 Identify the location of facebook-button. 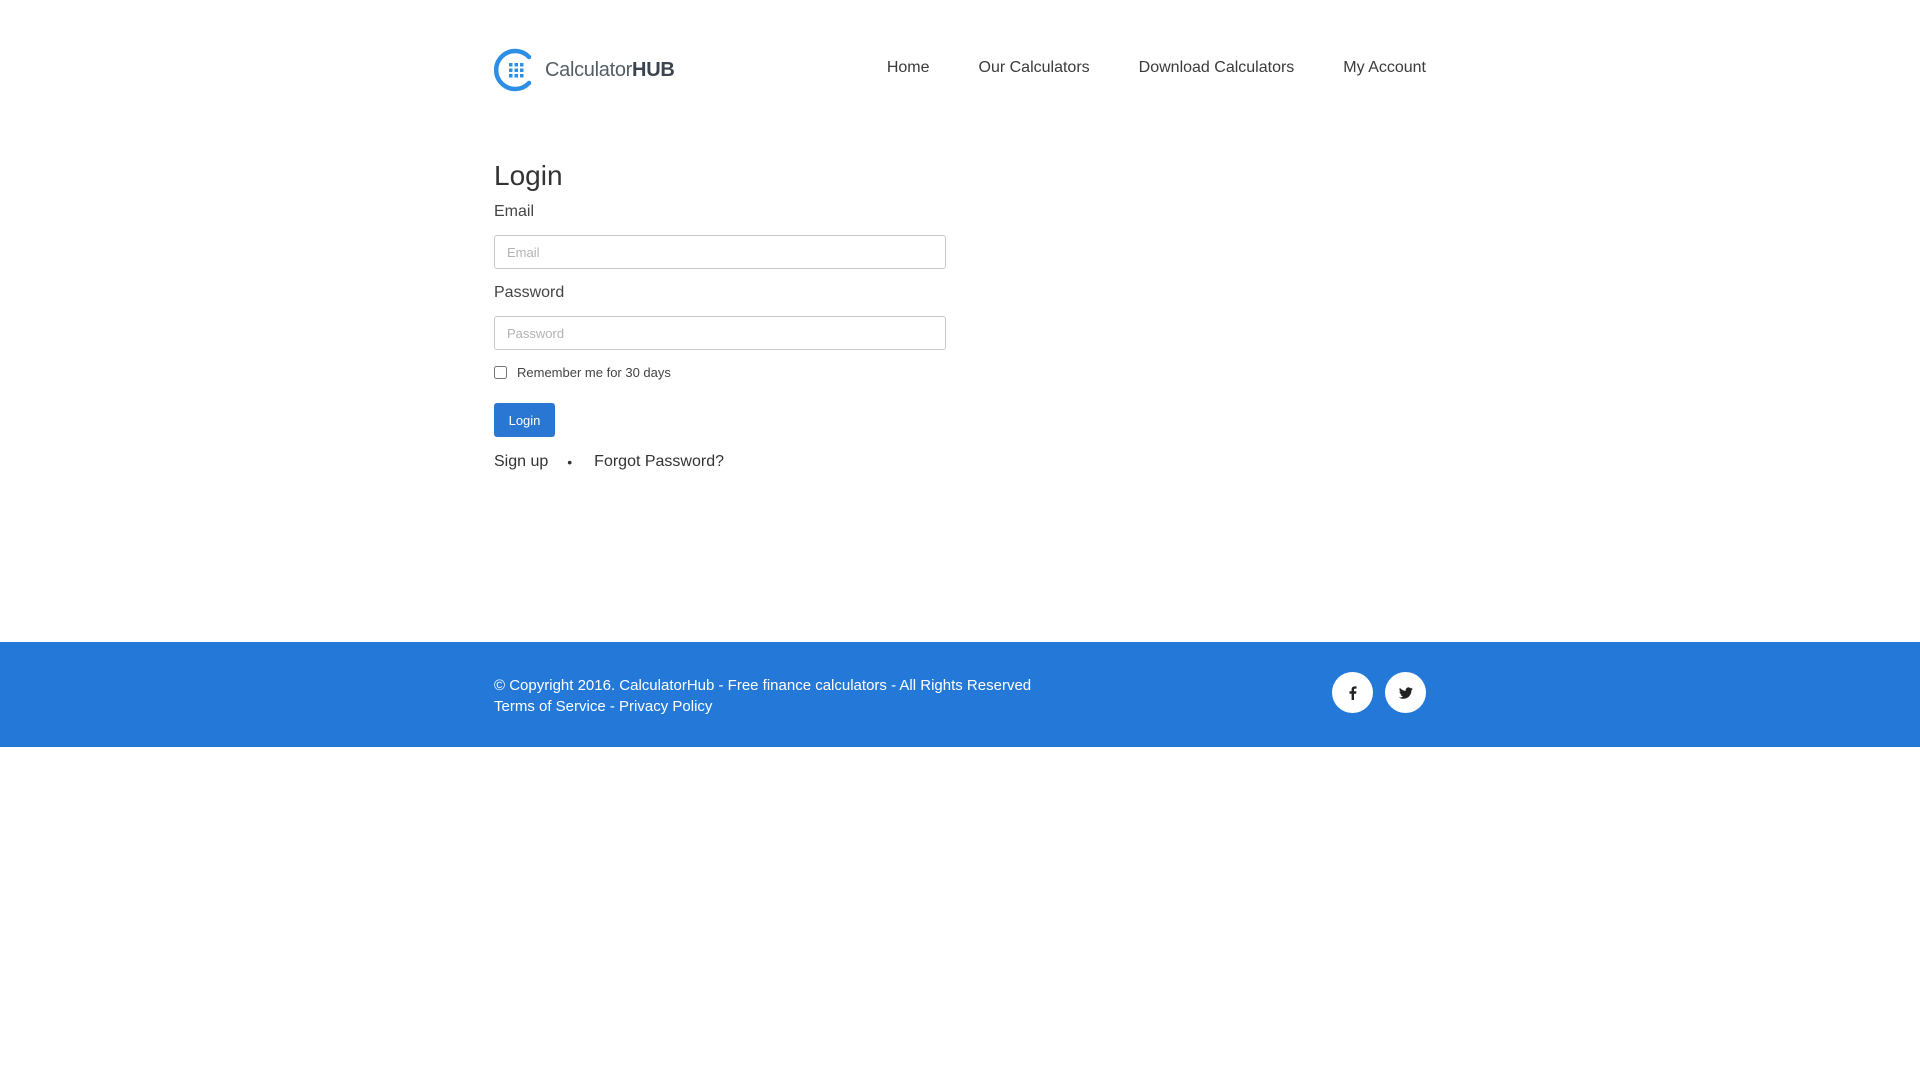
(1352, 692).